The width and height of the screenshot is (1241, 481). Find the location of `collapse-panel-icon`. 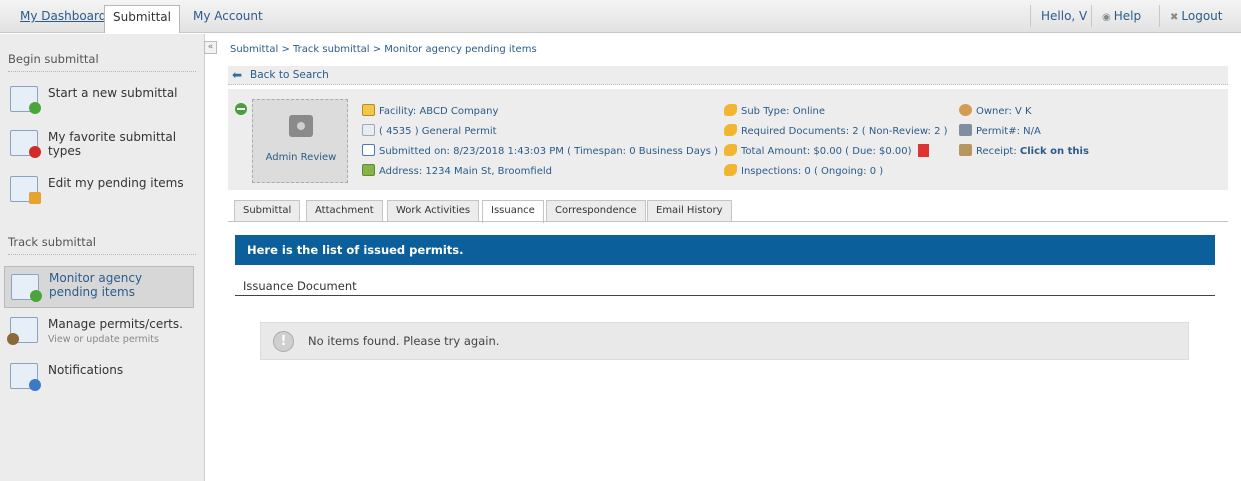

collapse-panel-icon is located at coordinates (241, 109).